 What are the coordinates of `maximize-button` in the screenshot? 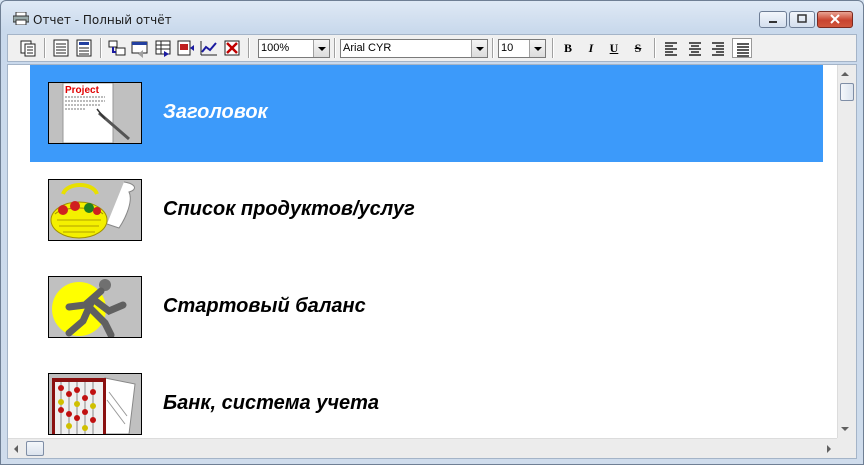 It's located at (802, 19).